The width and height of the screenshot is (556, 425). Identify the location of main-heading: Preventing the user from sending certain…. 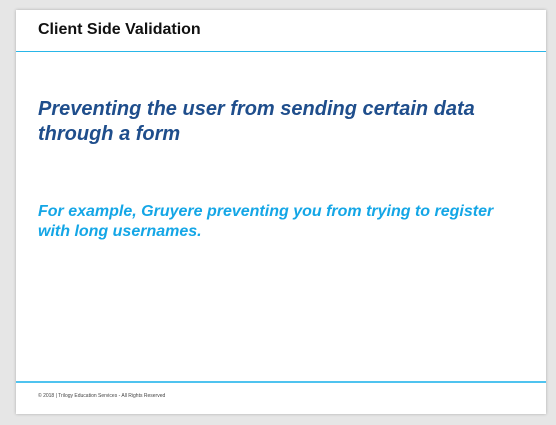
(256, 121).